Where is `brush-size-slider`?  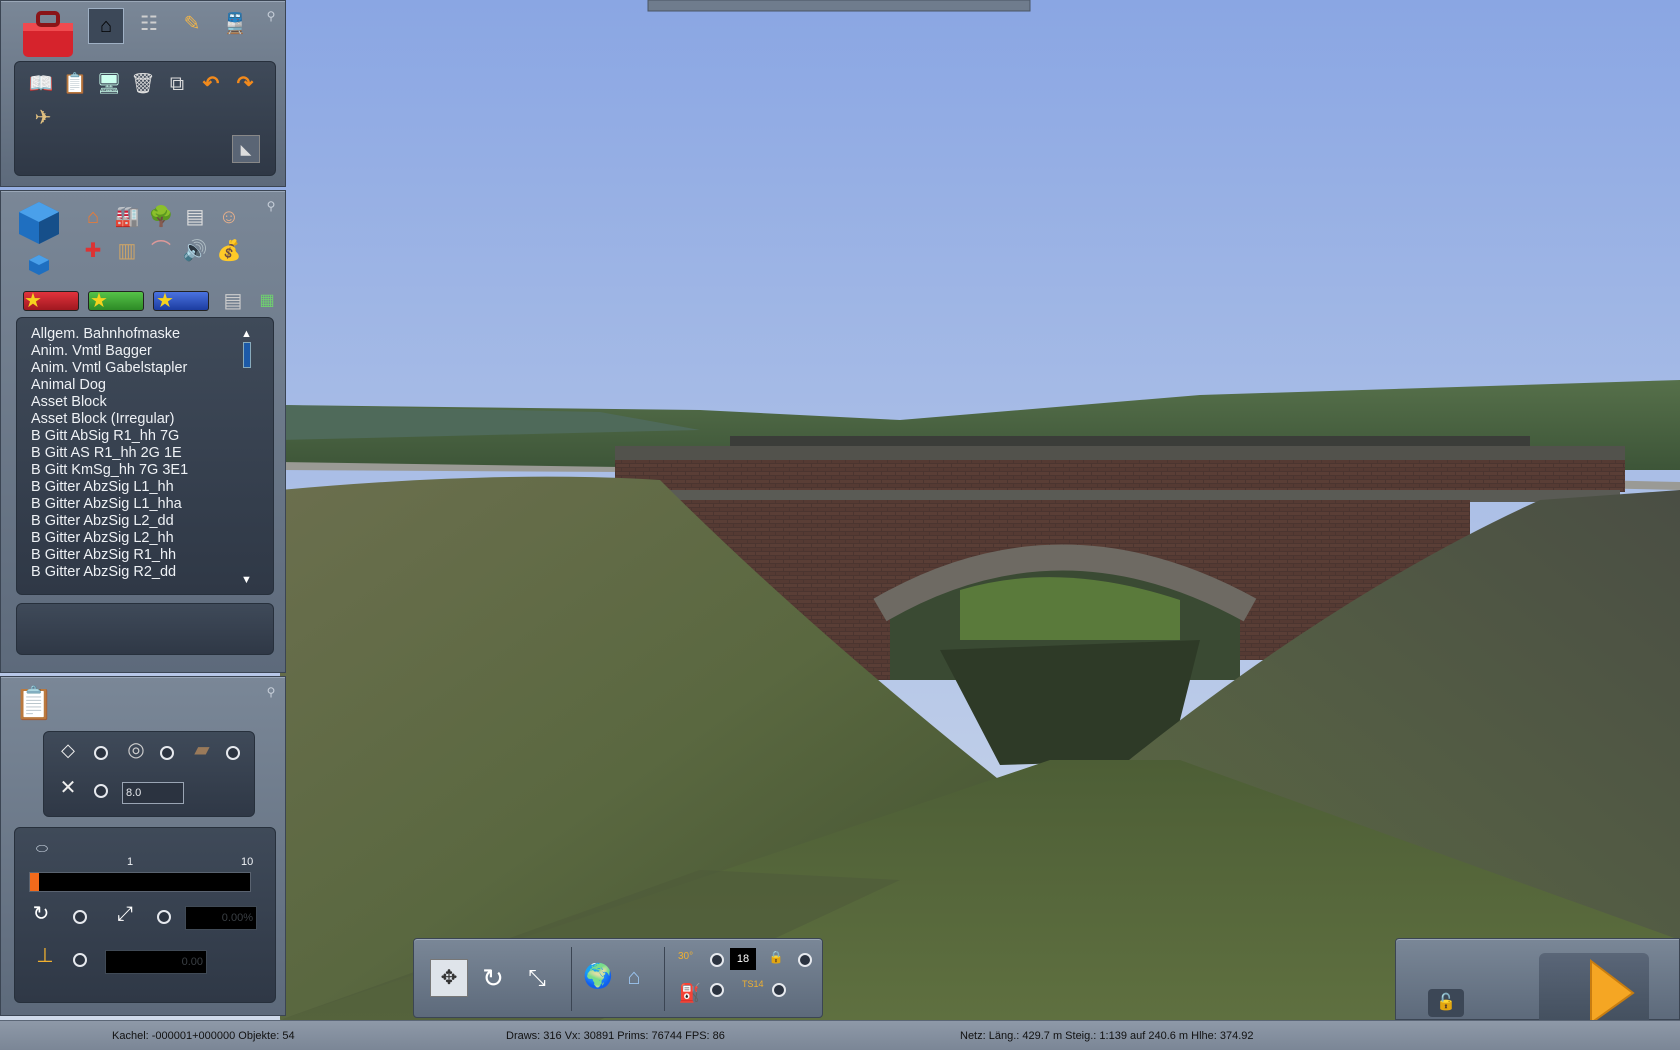
brush-size-slider is located at coordinates (140, 882).